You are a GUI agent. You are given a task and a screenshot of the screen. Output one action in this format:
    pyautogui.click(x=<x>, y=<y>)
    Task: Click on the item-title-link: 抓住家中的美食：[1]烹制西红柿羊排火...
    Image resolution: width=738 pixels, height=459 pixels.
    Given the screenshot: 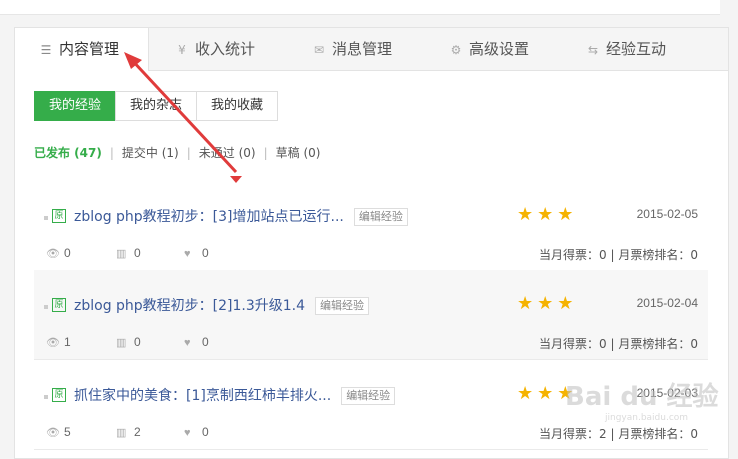 What is the action you would take?
    pyautogui.click(x=202, y=396)
    